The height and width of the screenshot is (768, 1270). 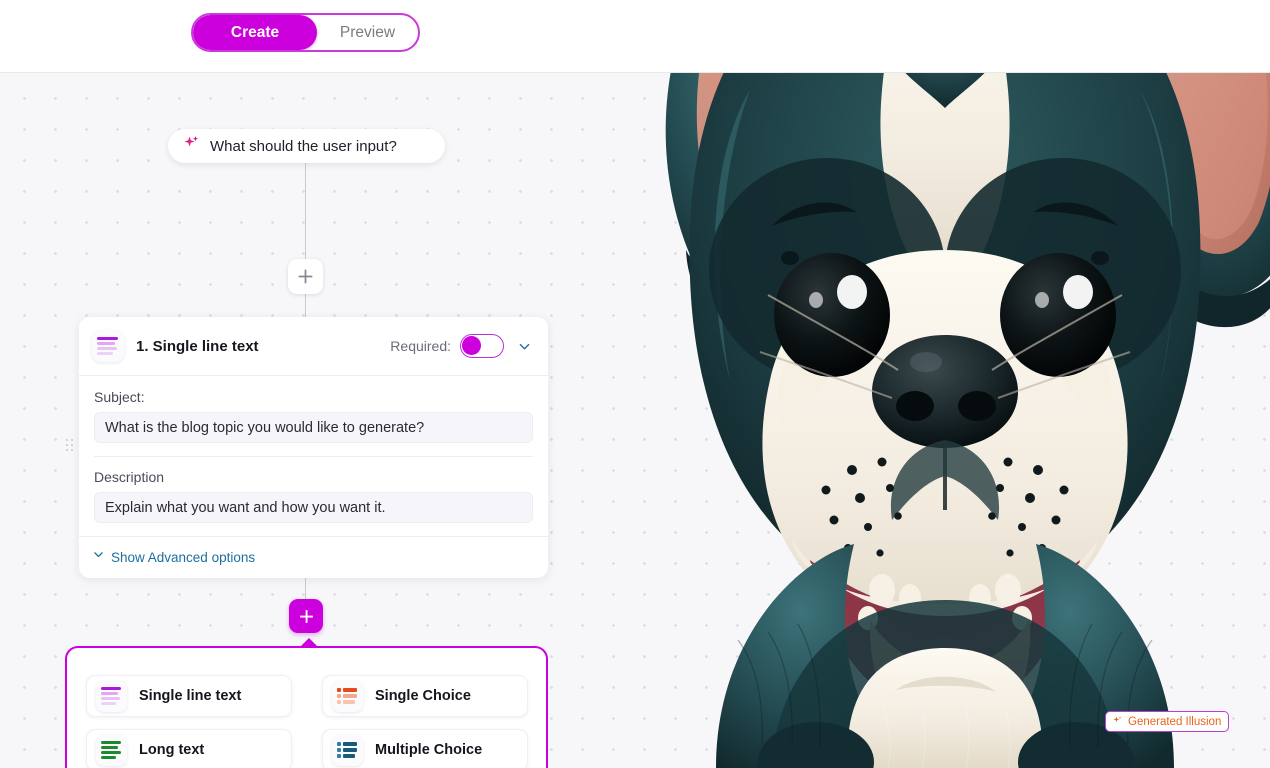 I want to click on prompt-pill-text: What should the user input?, so click(x=303, y=146).